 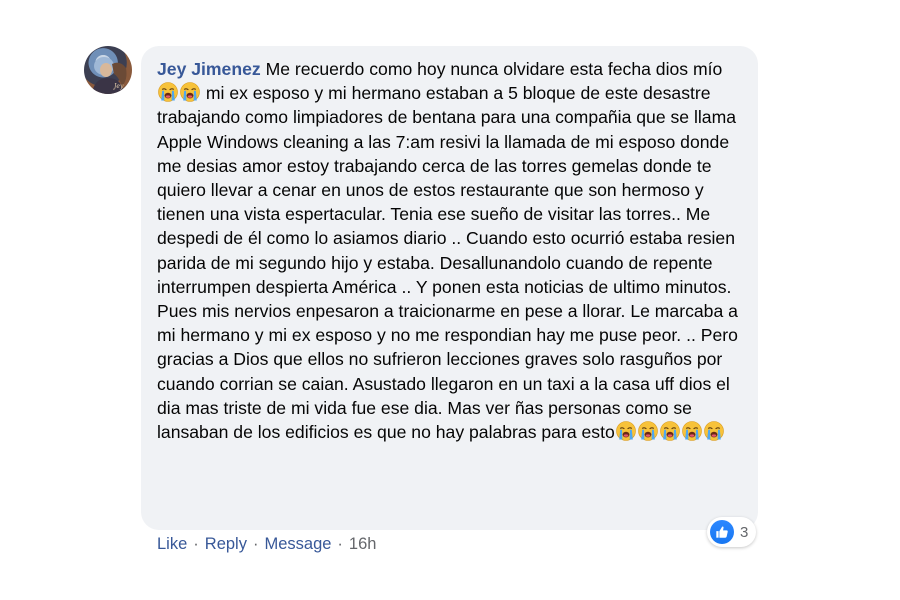 What do you see at coordinates (118, 86) in the screenshot?
I see `svg-text: Jey` at bounding box center [118, 86].